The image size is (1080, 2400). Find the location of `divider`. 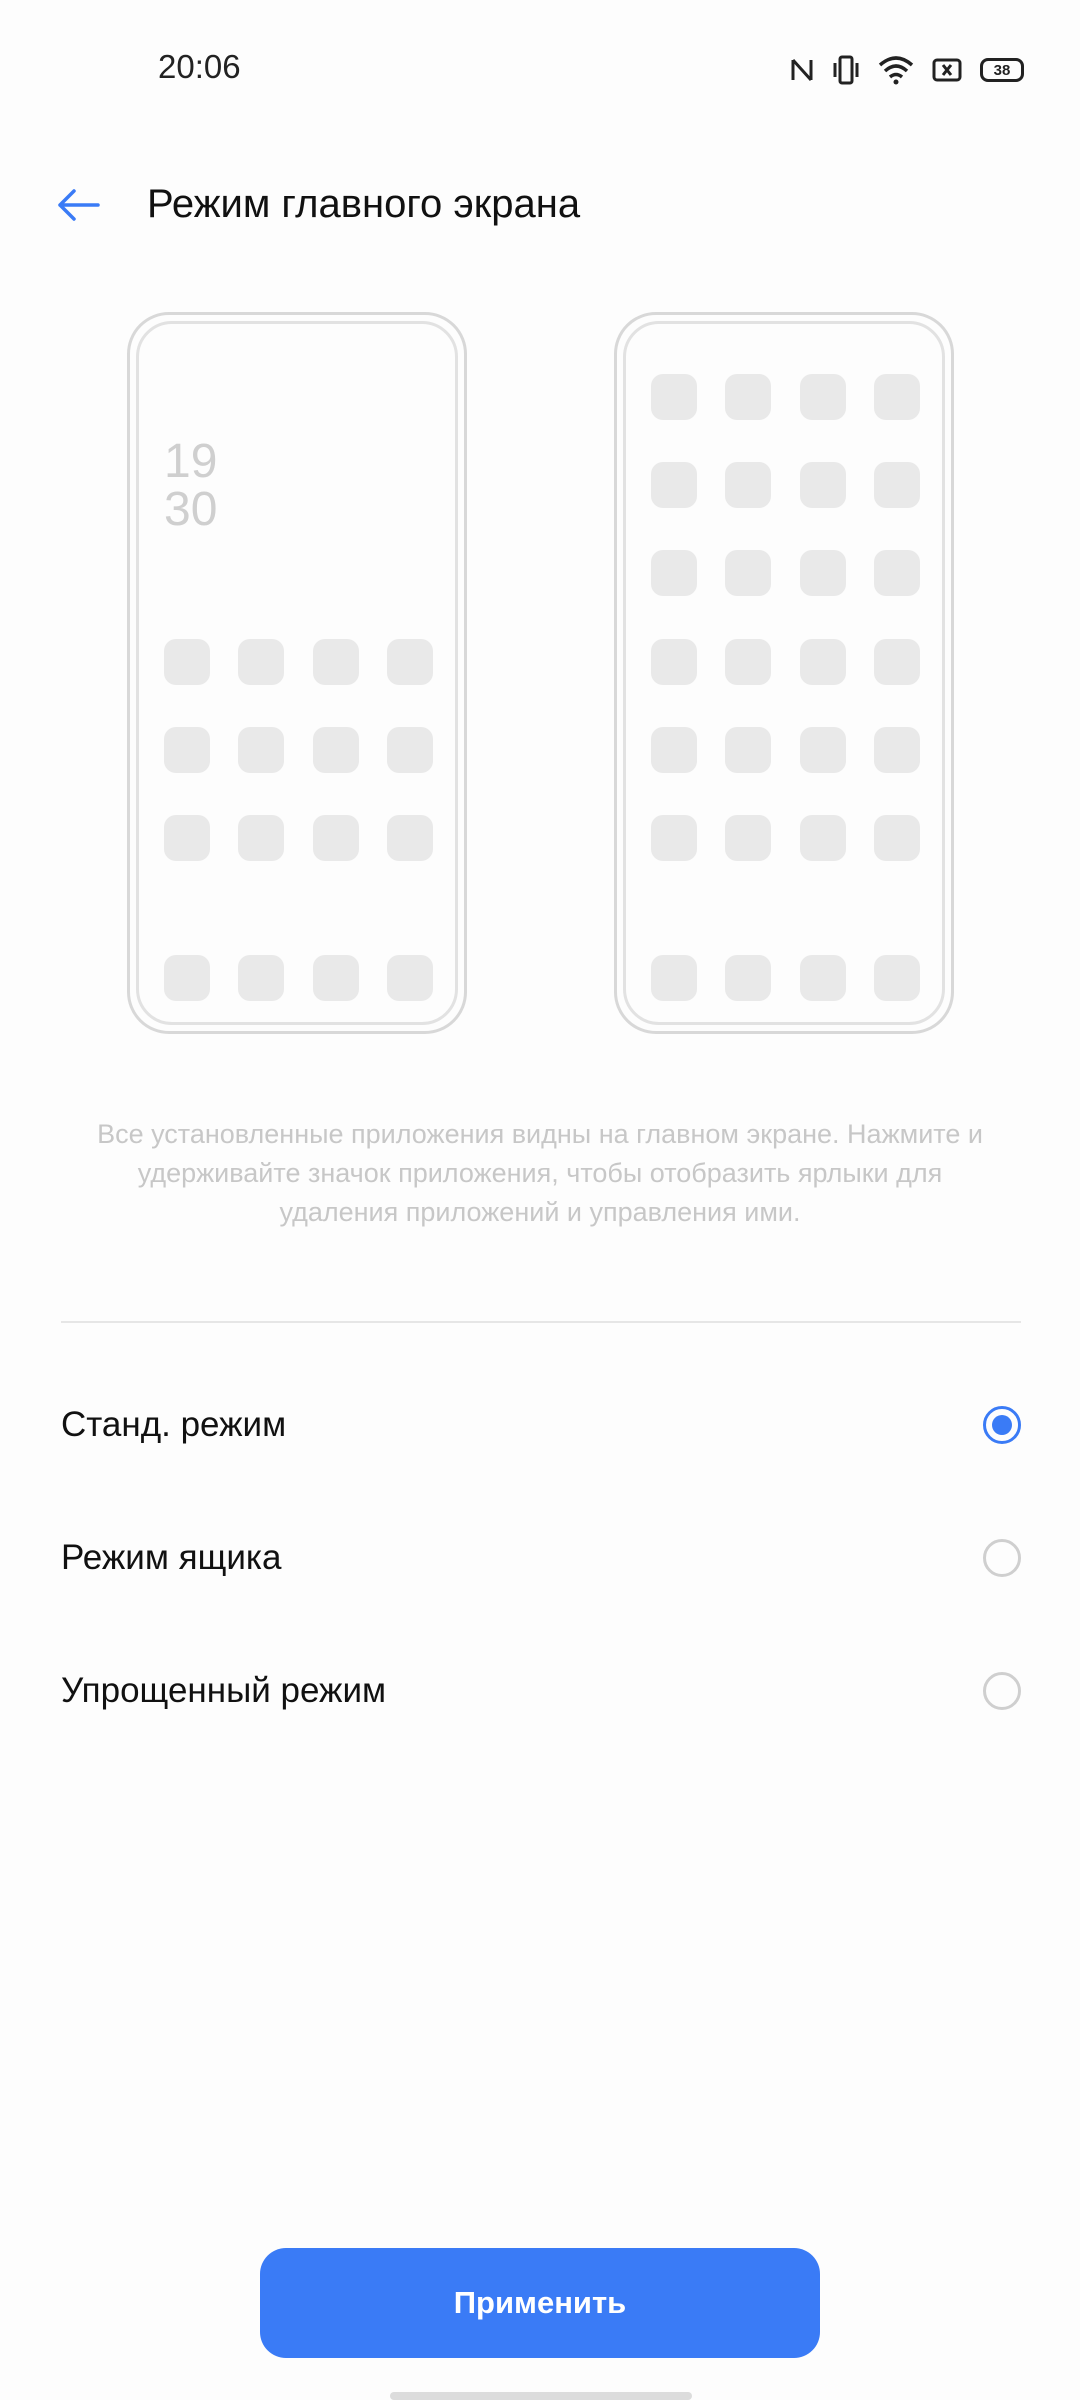

divider is located at coordinates (541, 1322).